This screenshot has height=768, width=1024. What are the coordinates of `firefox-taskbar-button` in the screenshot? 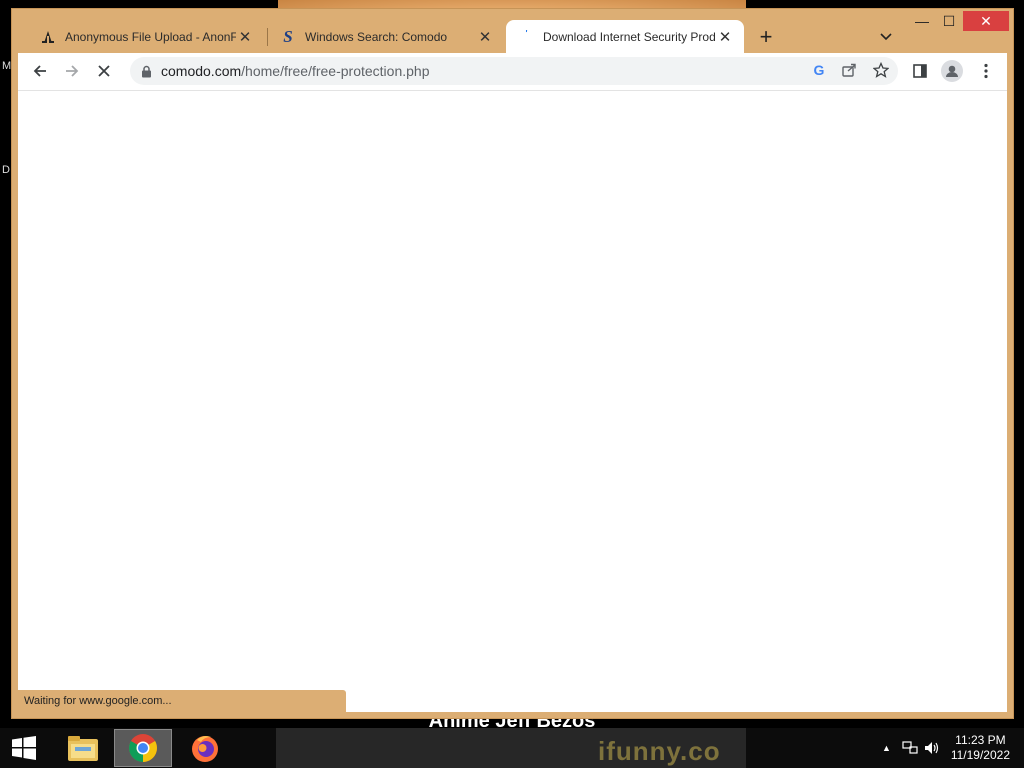 It's located at (205, 748).